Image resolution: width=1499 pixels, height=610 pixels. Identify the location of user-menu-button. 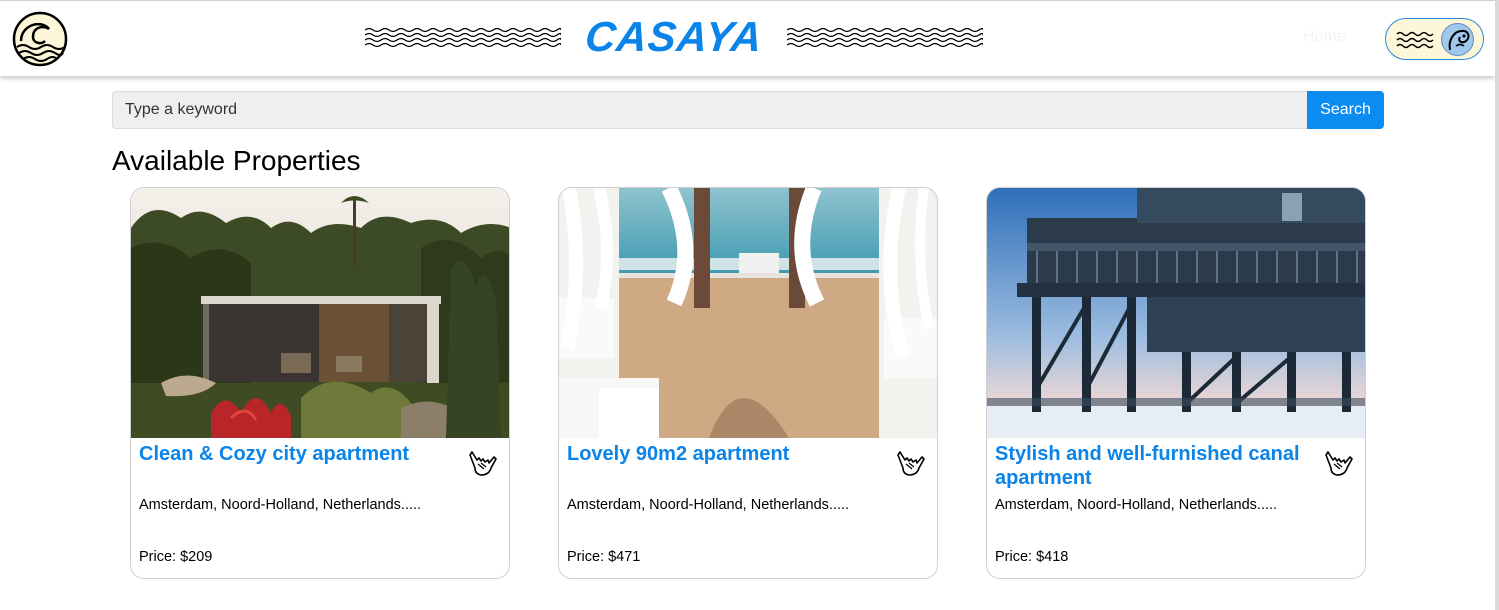
(1434, 39).